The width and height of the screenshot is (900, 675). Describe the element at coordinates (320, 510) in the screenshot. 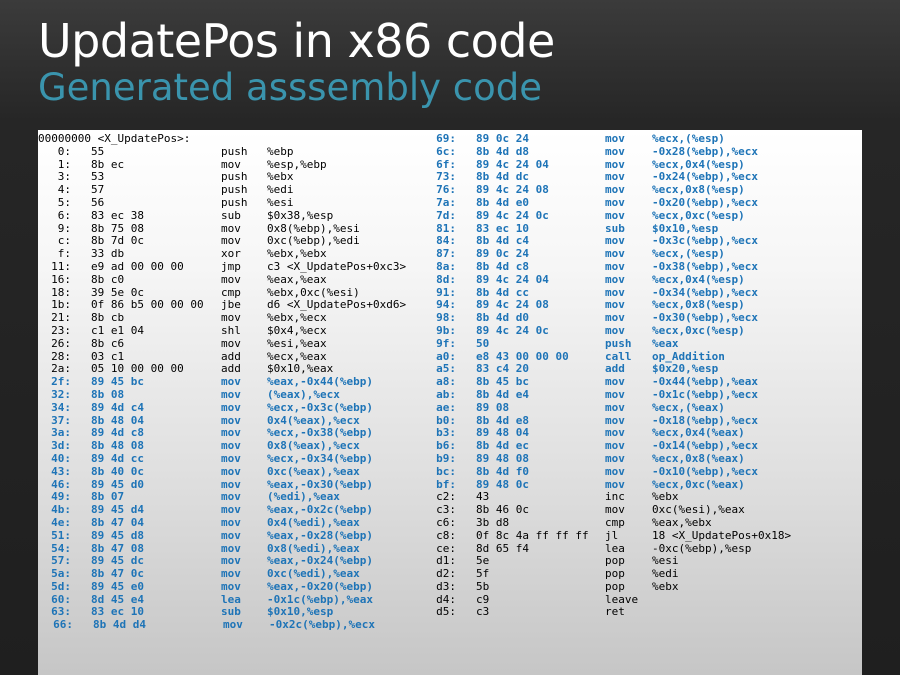

I see `operands: %eax,-0x2c(%ebp)` at that location.